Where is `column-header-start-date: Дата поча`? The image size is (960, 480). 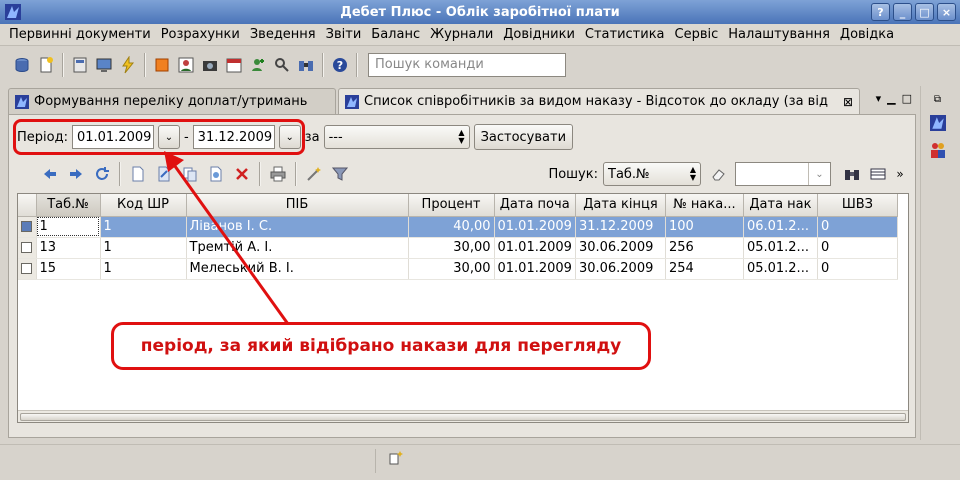
column-header-start-date: Дата поча is located at coordinates (535, 205).